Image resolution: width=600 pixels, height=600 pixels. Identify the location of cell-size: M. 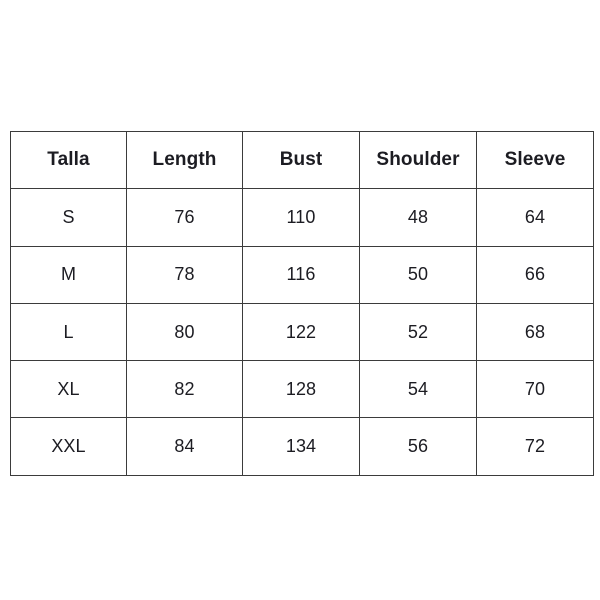
(68, 274).